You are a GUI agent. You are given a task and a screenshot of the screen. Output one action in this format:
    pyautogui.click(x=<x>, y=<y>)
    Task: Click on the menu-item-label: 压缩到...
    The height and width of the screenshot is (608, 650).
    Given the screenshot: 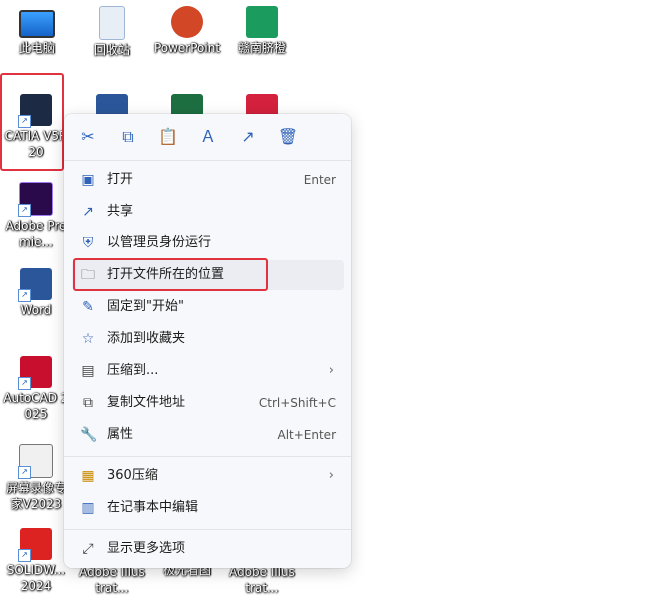 What is the action you would take?
    pyautogui.click(x=133, y=370)
    